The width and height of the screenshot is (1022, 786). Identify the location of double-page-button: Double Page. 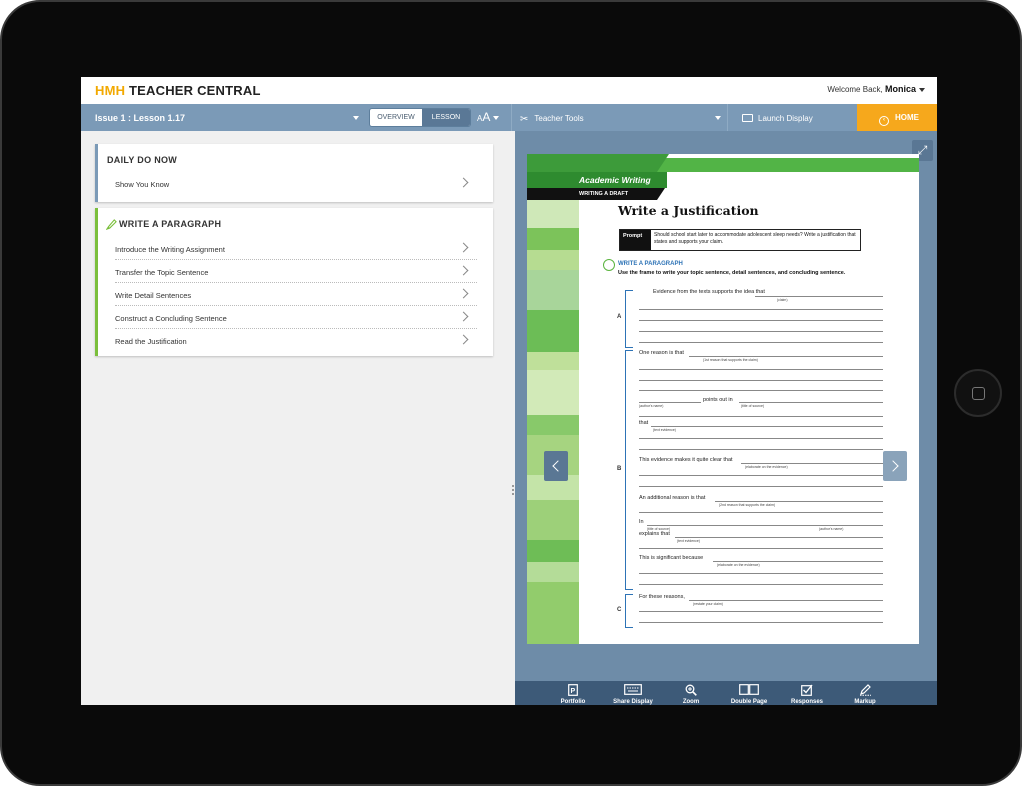
(749, 693).